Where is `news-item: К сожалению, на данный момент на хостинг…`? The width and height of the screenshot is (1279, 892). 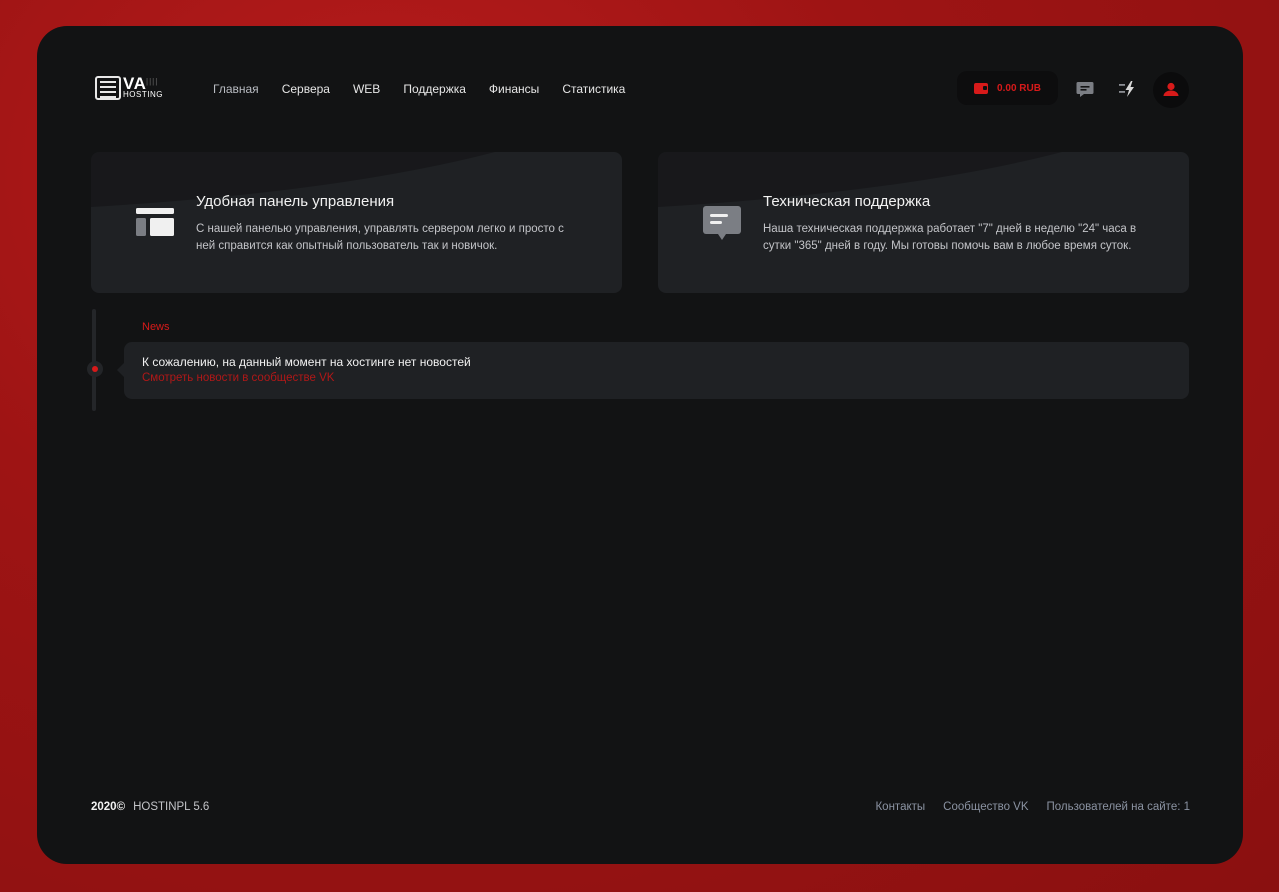
news-item: К сожалению, на данный момент на хостинг… is located at coordinates (653, 370).